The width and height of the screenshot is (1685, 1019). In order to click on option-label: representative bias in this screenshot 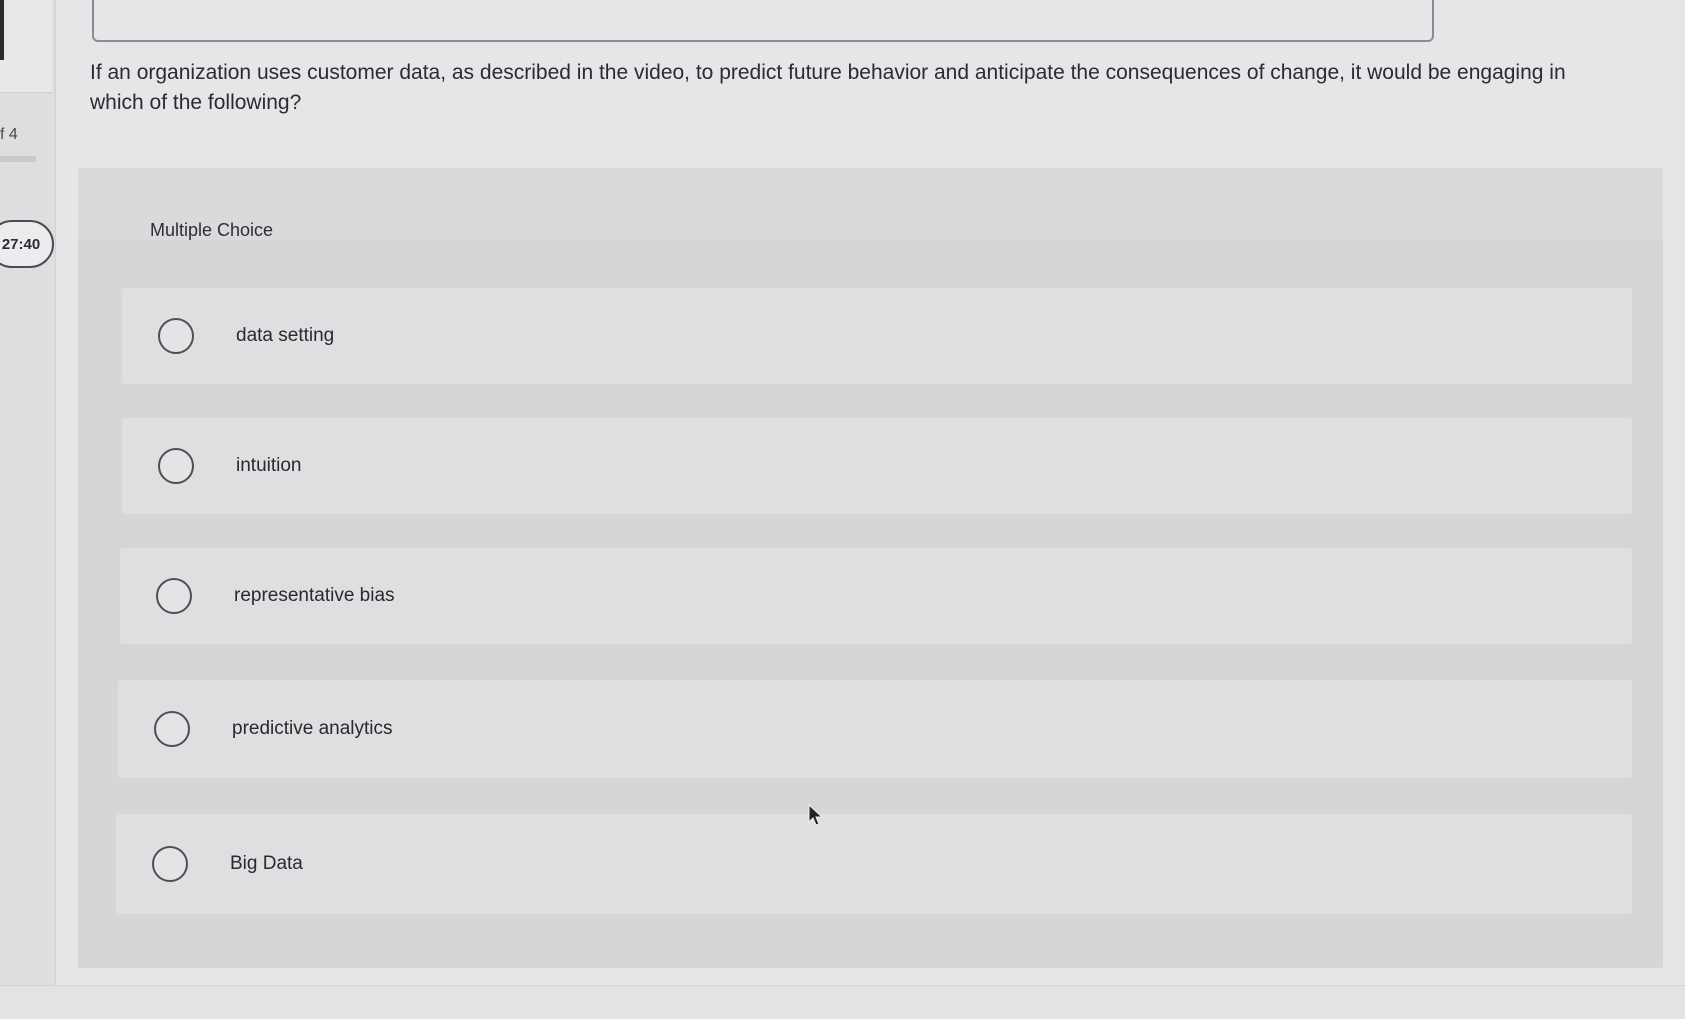, I will do `click(314, 595)`.